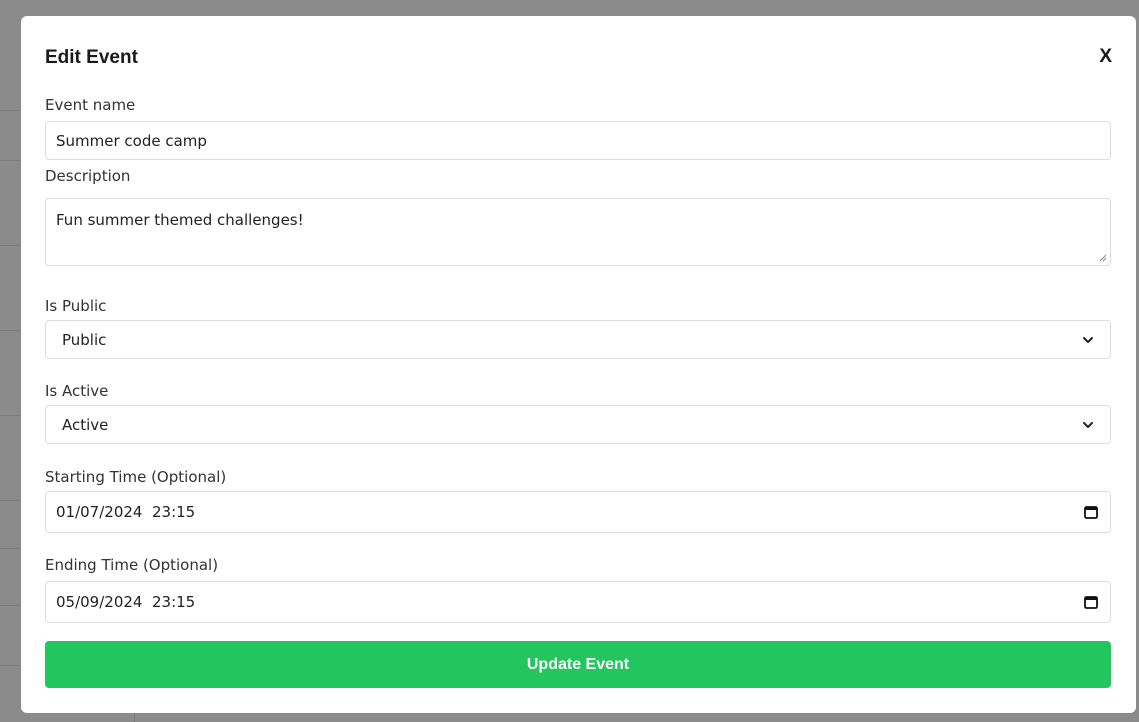 This screenshot has height=722, width=1139. What do you see at coordinates (76, 306) in the screenshot?
I see `is-public-label: Is Public` at bounding box center [76, 306].